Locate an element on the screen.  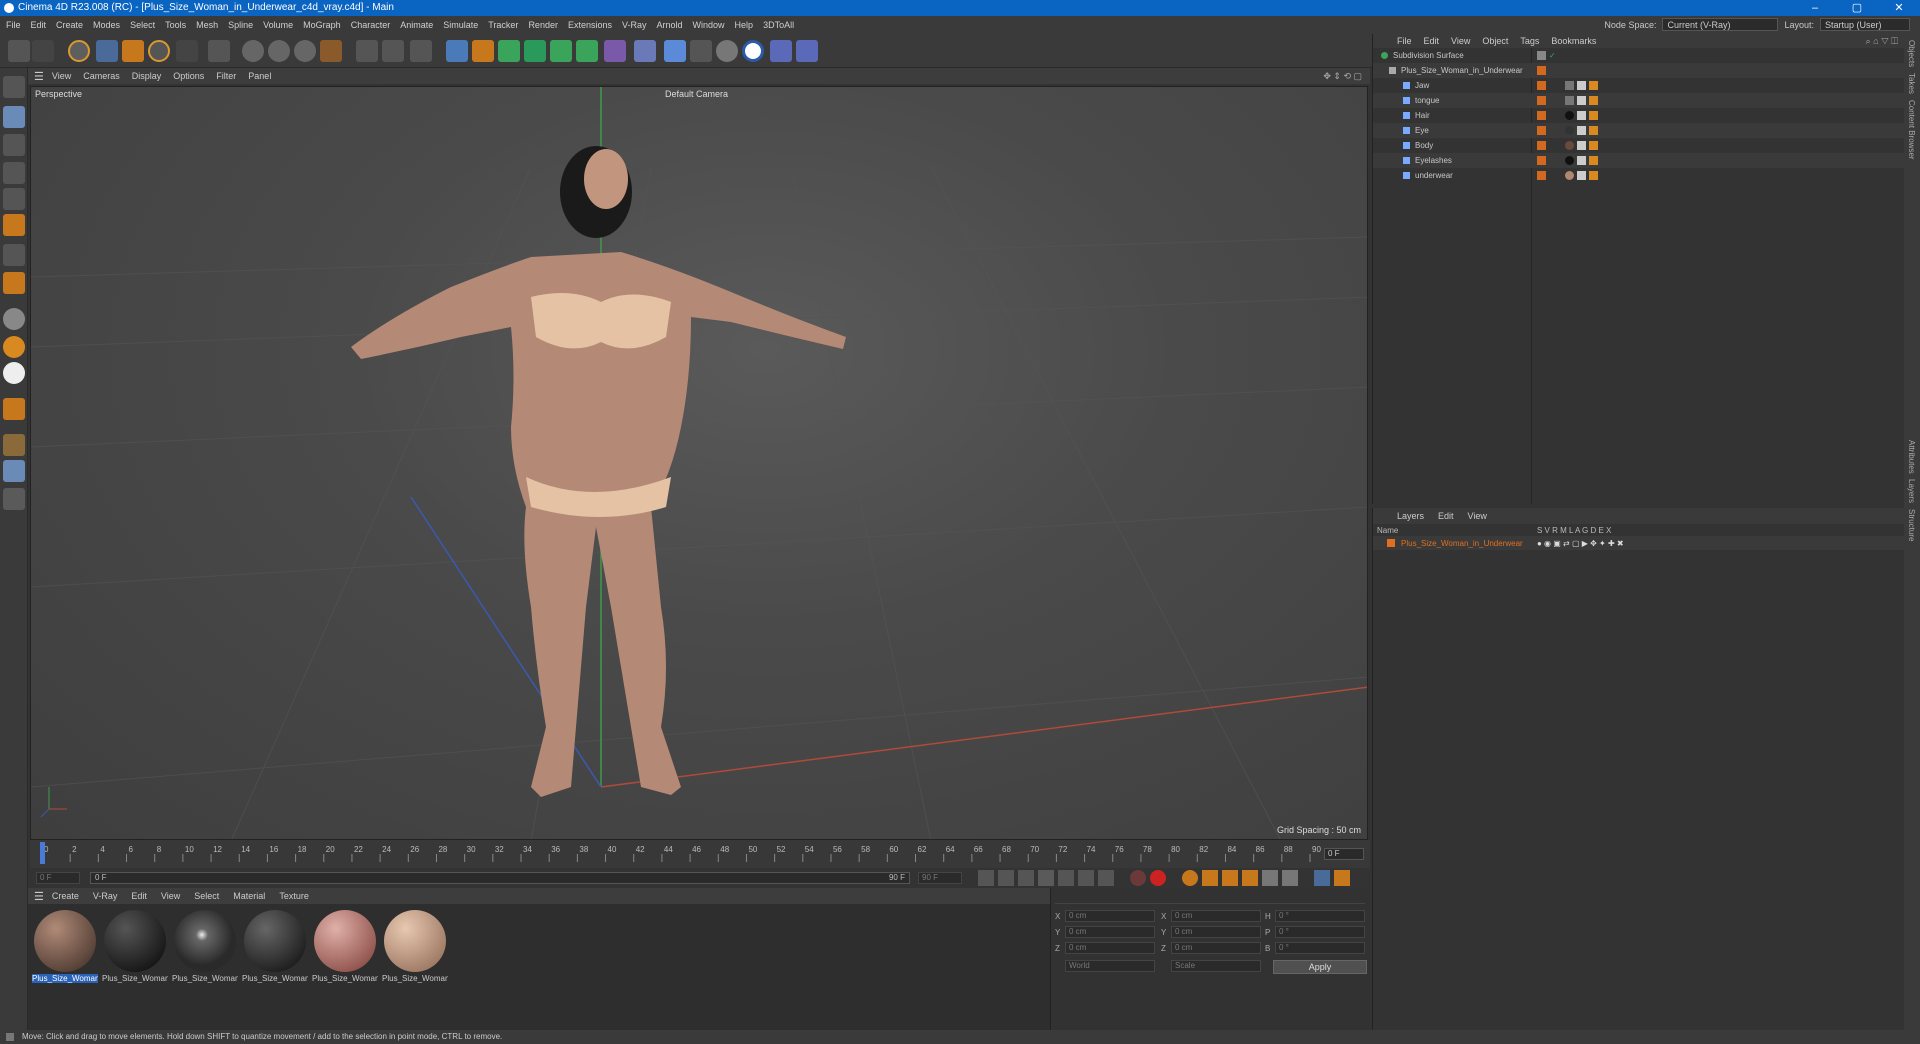
menu-edit: Edit is located at coordinates (39, 25).